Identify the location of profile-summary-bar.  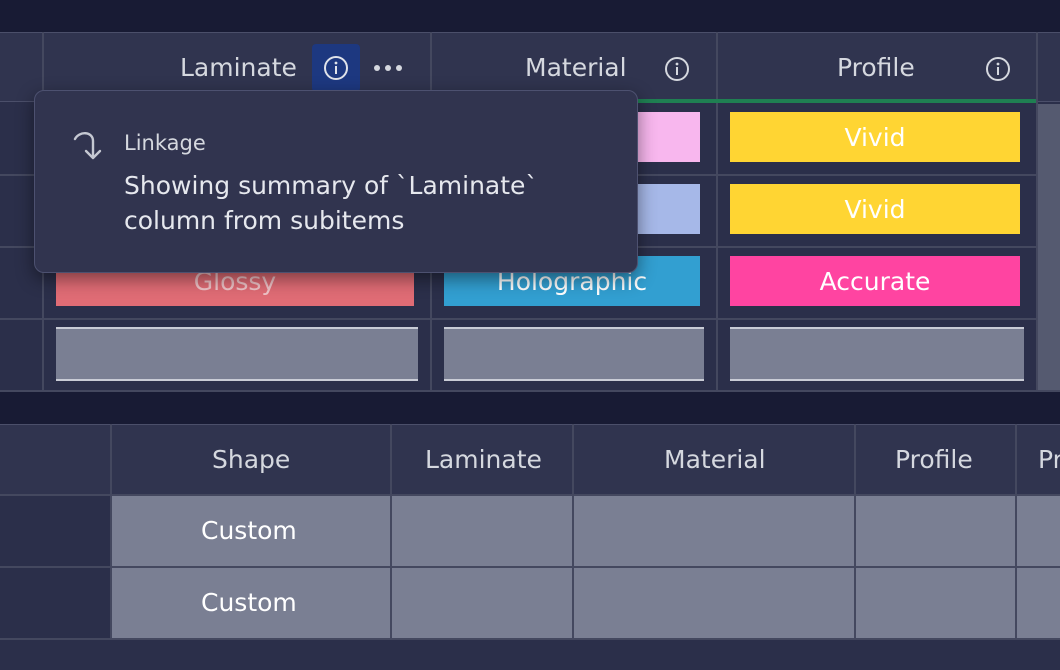
(877, 354).